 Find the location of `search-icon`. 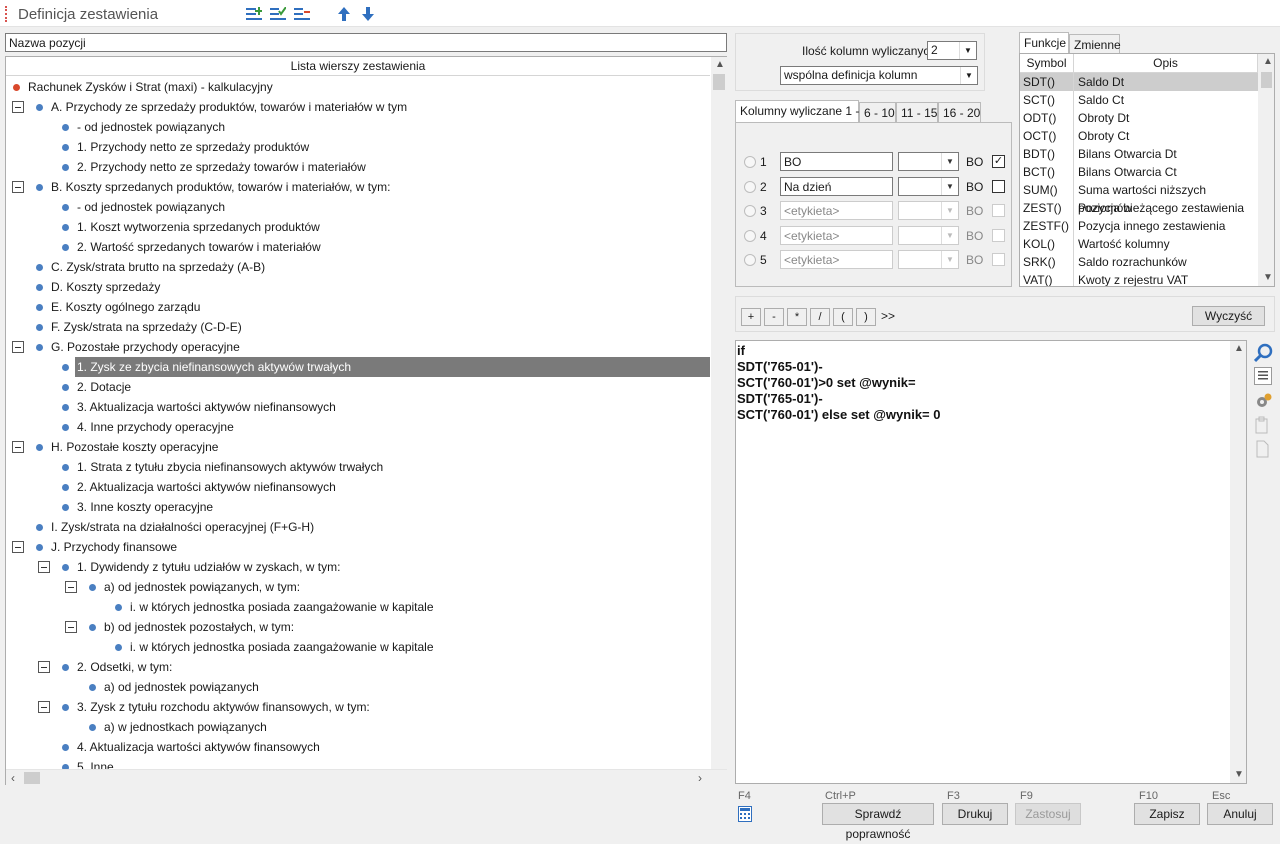

search-icon is located at coordinates (1263, 353).